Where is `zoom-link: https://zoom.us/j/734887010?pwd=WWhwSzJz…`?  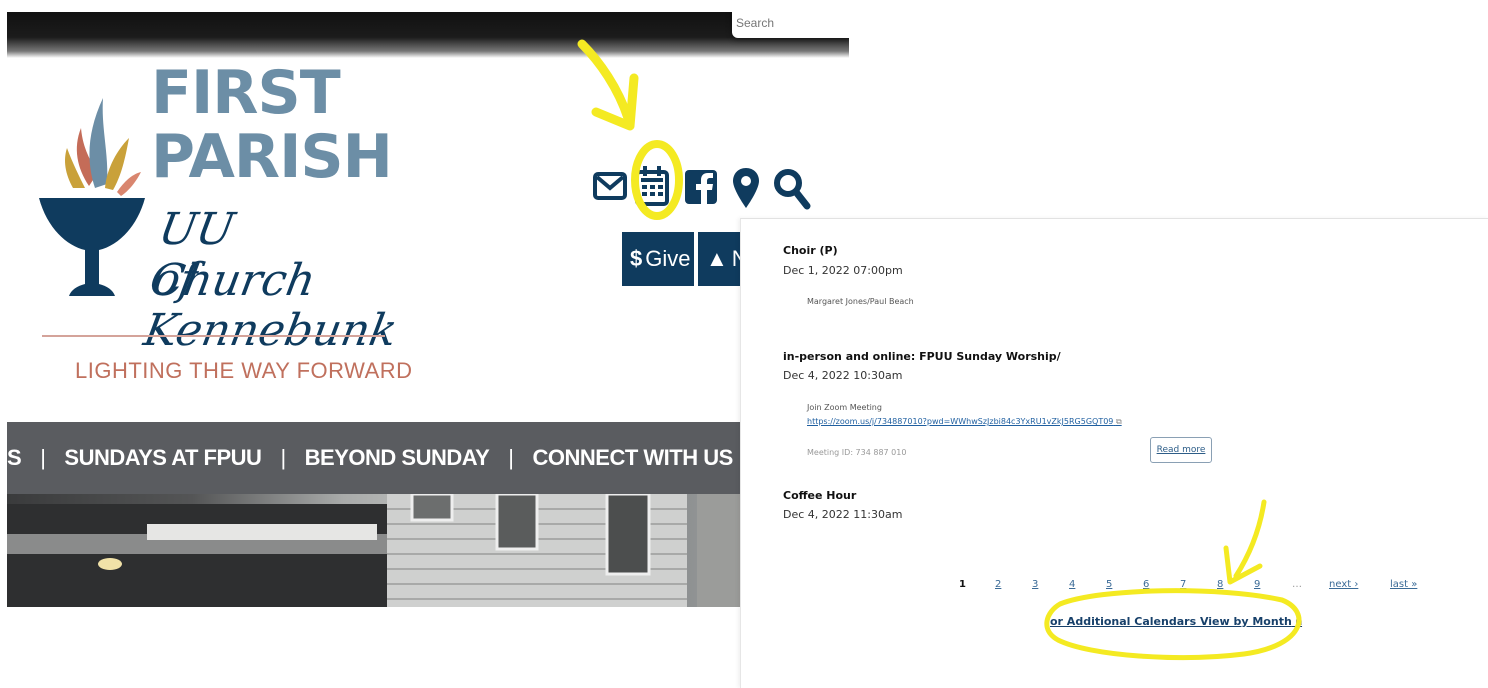 zoom-link: https://zoom.us/j/734887010?pwd=WWhwSzJz… is located at coordinates (964, 422).